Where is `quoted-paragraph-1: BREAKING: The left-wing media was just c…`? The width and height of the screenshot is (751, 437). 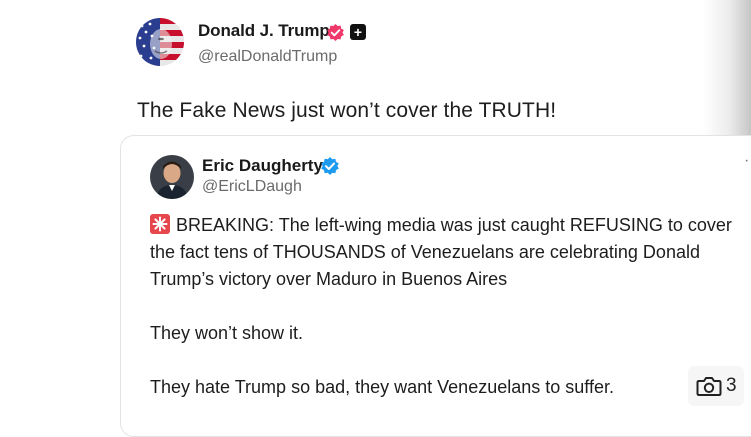
quoted-paragraph-1: BREAKING: The left-wing media was just c… is located at coordinates (450, 252).